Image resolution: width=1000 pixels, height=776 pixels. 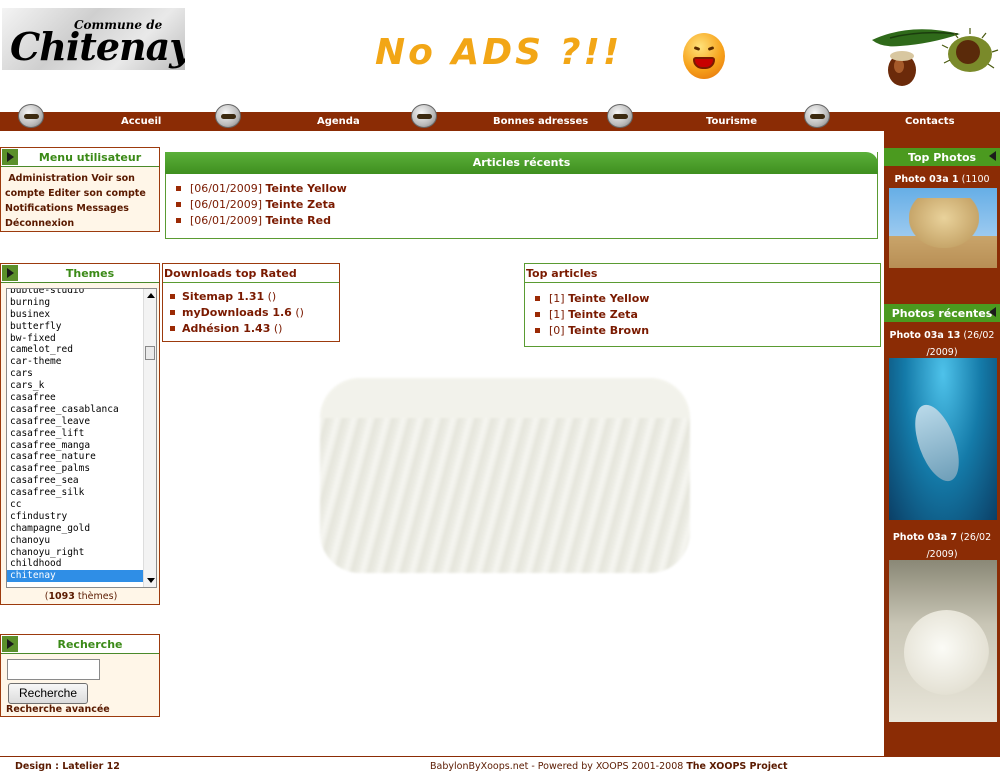 I want to click on block-title: Downloads top Rated, so click(x=230, y=273).